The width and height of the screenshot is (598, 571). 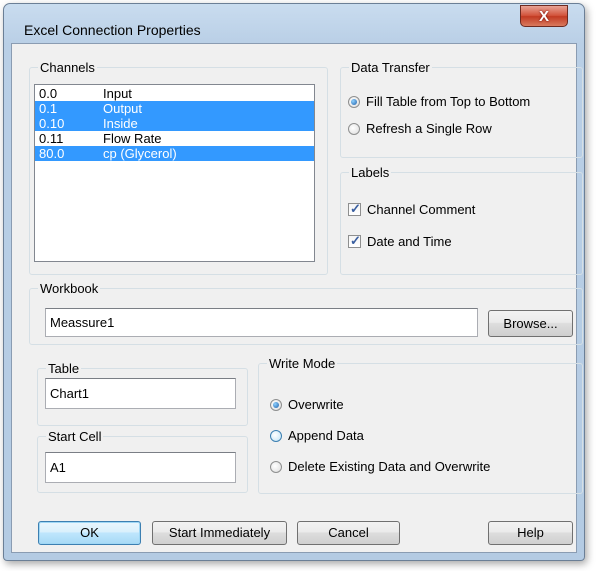 What do you see at coordinates (390, 67) in the screenshot?
I see `data-transfer-legend: Data Transfer` at bounding box center [390, 67].